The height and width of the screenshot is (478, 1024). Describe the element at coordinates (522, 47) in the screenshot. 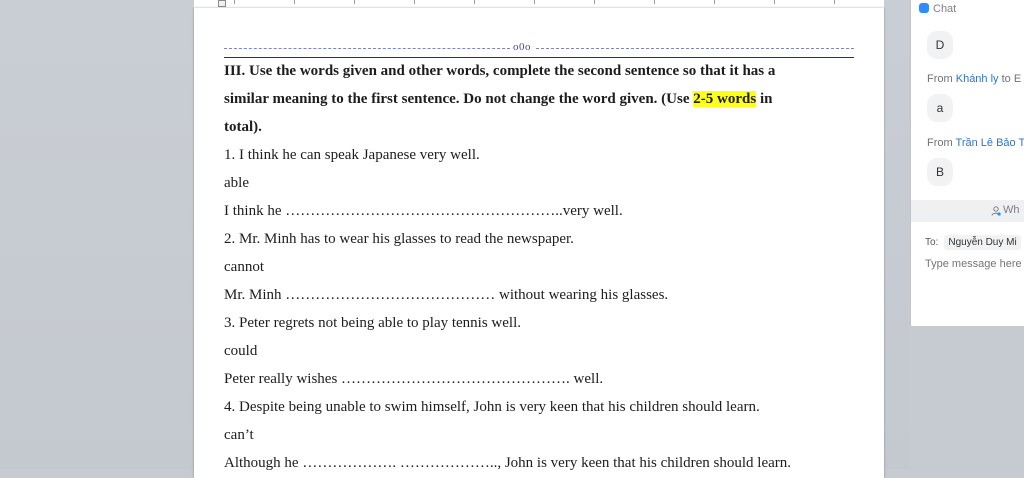

I see `separator-mark: o0o` at that location.